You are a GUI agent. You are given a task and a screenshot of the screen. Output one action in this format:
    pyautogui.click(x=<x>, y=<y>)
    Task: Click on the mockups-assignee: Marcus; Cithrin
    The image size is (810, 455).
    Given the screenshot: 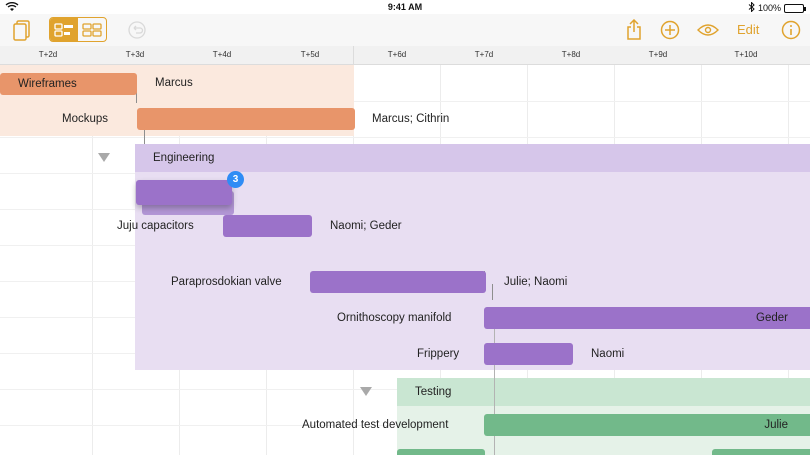 What is the action you would take?
    pyautogui.click(x=411, y=119)
    